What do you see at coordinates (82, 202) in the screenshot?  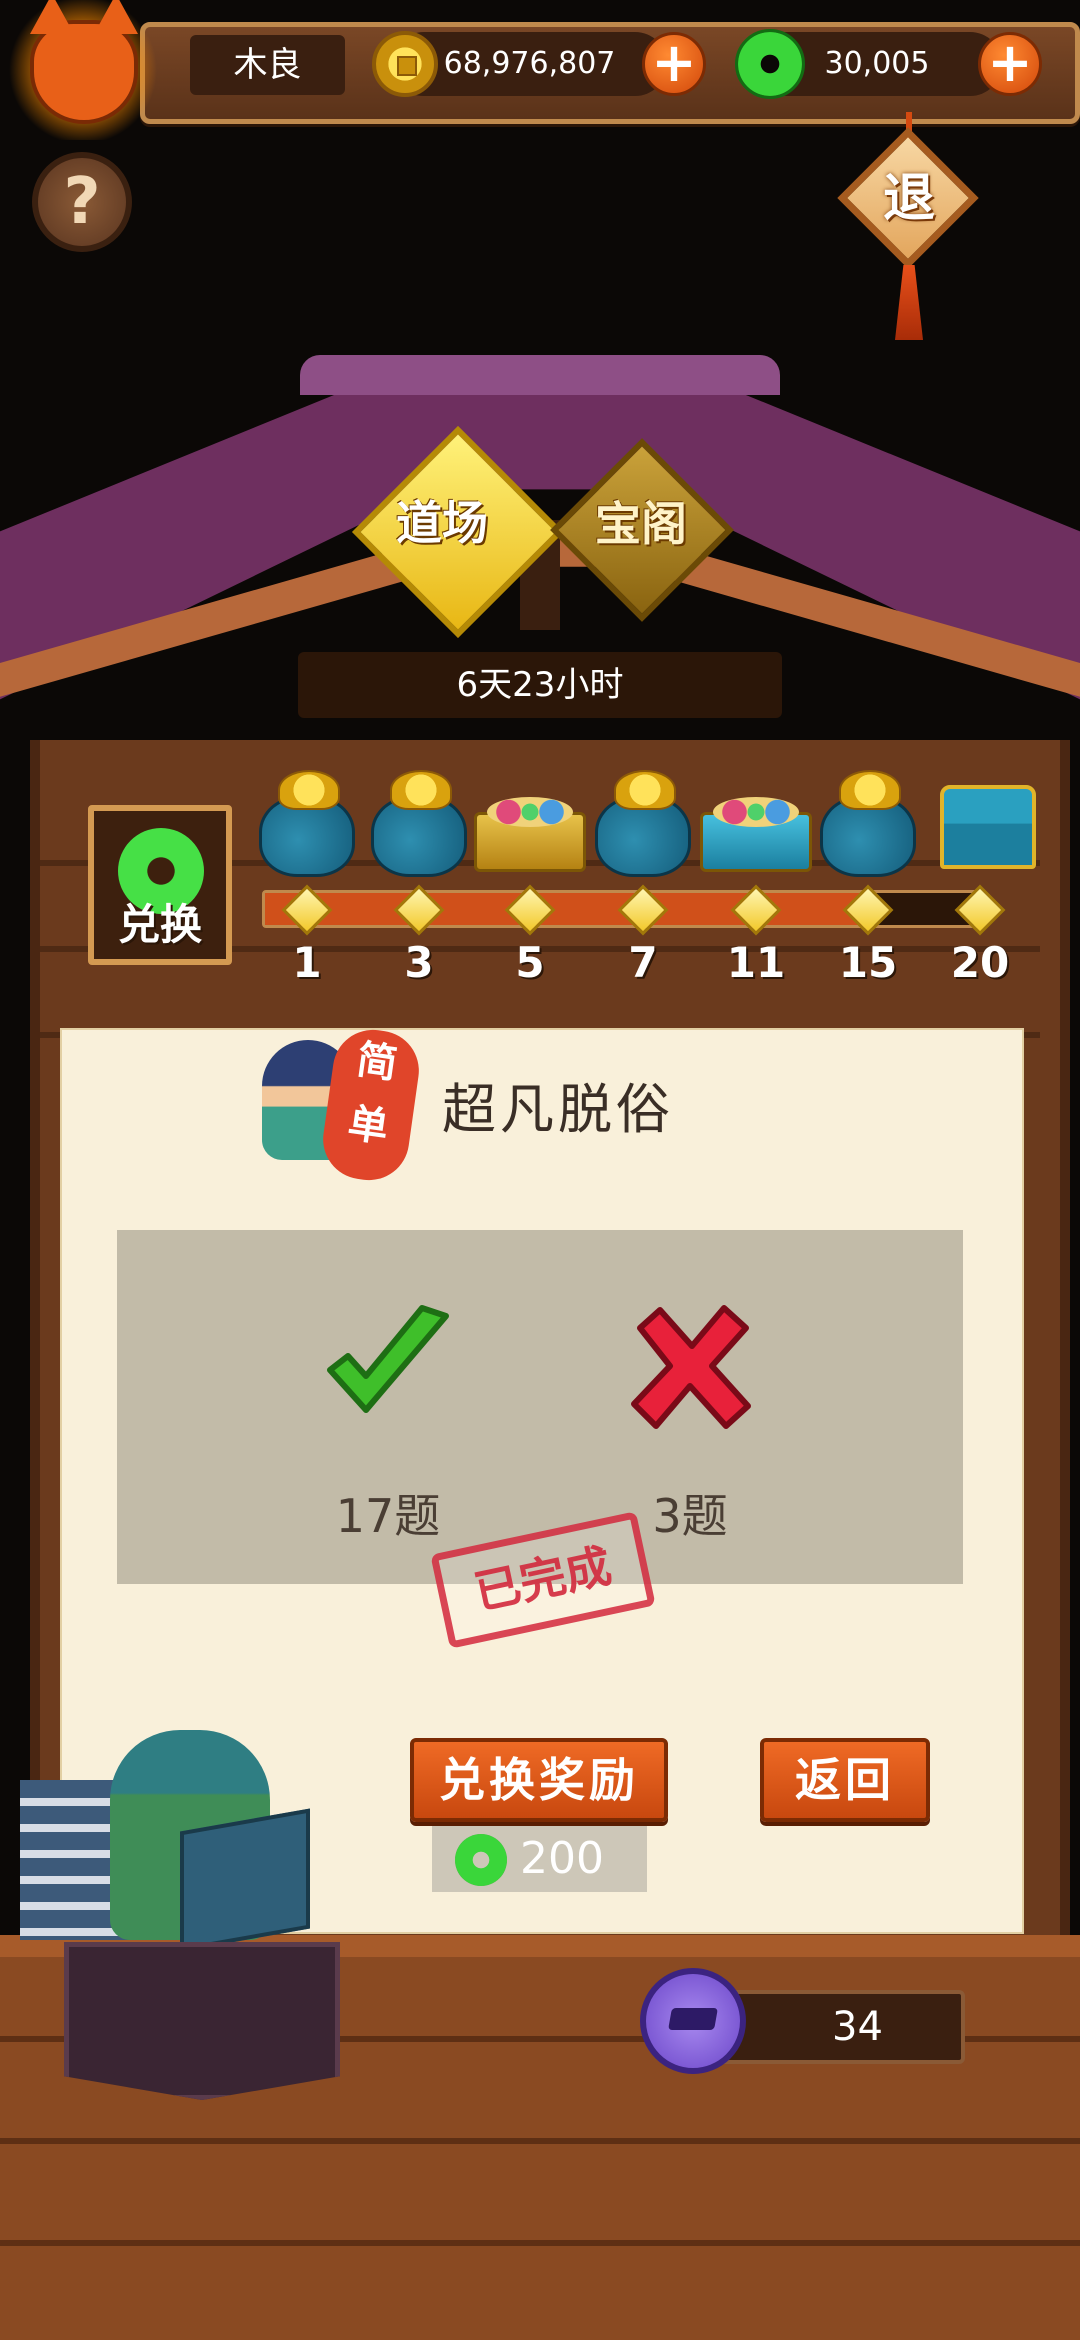 I see `help-button: ?` at bounding box center [82, 202].